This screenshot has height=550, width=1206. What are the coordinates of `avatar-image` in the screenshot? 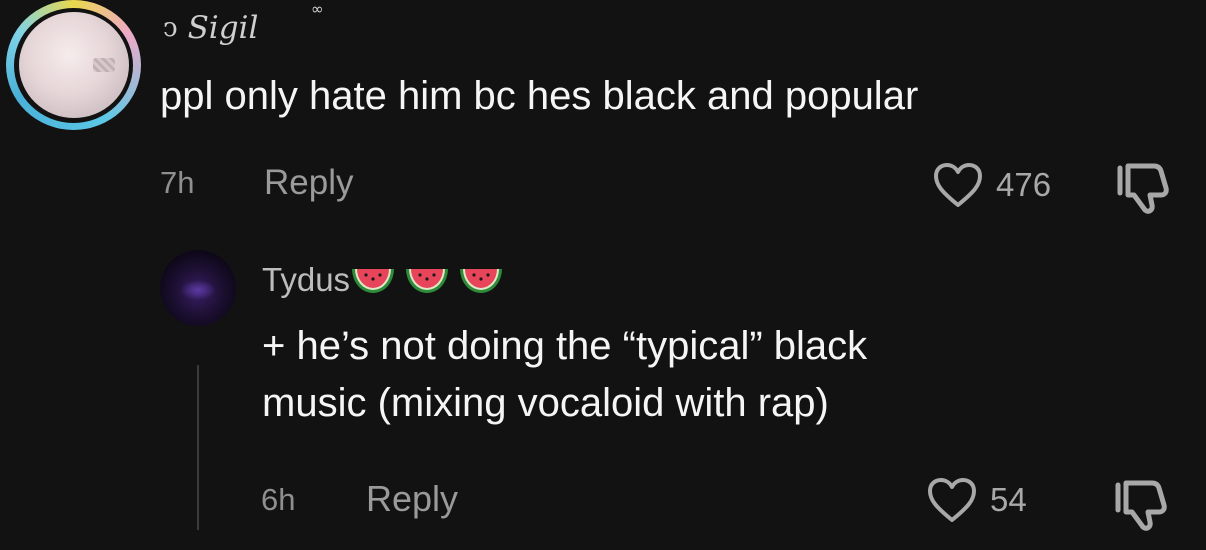 It's located at (73, 65).